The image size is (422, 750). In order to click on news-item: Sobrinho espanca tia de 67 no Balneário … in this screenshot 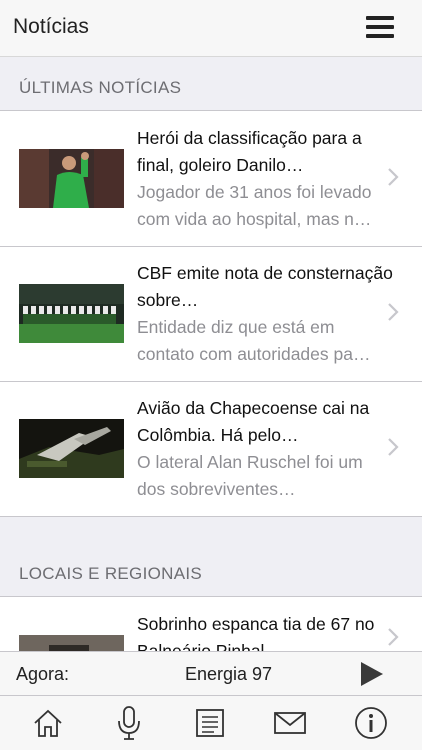, I will do `click(211, 624)`.